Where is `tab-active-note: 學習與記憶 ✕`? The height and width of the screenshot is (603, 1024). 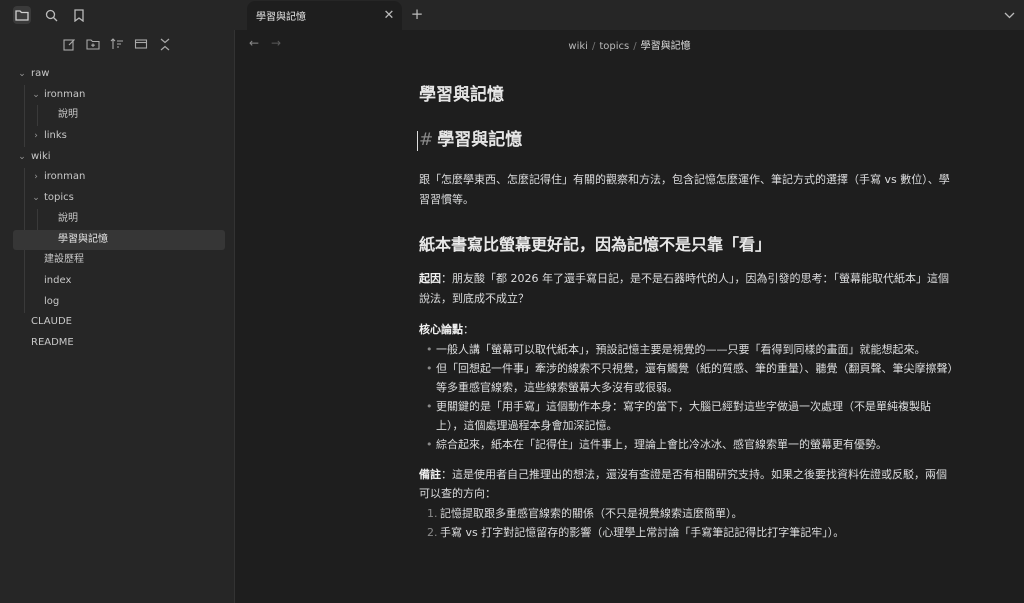
tab-active-note: 學習與記憶 ✕ is located at coordinates (324, 15).